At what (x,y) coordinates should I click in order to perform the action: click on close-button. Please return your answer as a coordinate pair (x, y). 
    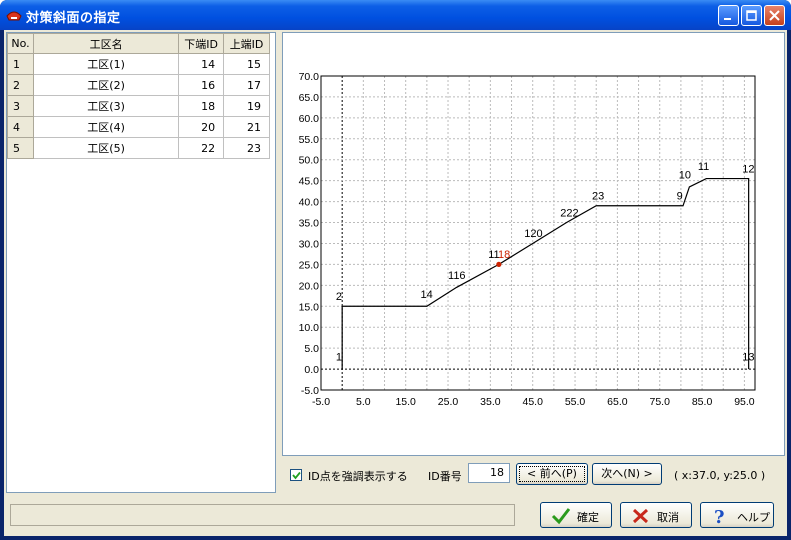
    Looking at the image, I should click on (774, 15).